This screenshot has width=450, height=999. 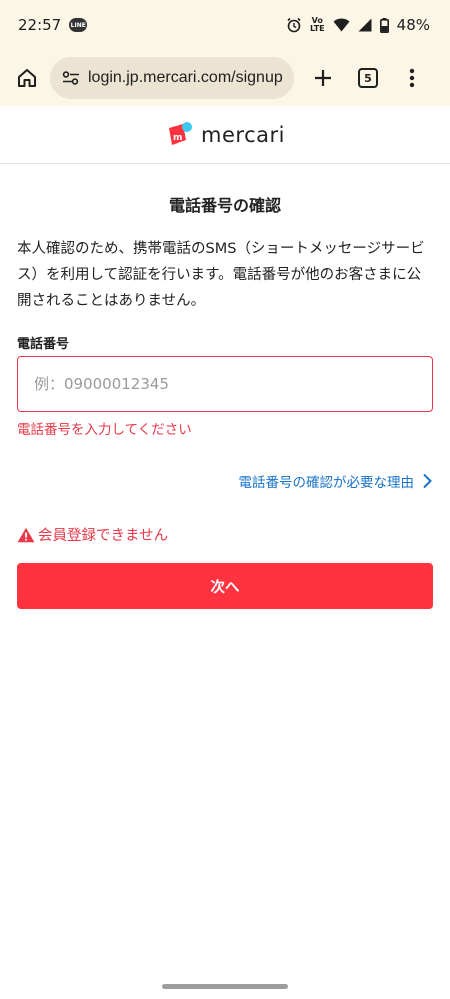 I want to click on more-vert-icon, so click(x=412, y=78).